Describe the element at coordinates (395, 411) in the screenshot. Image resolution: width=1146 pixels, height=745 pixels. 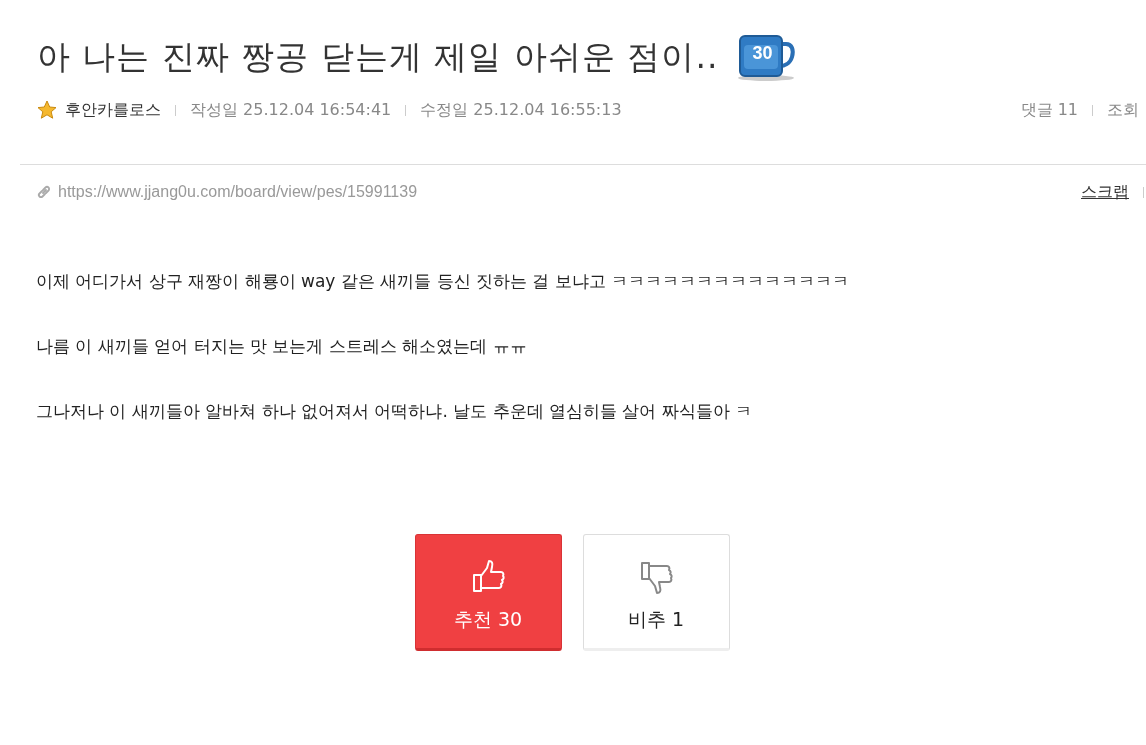
I see `post-paragraph: 그나저나 이 새끼들아 알바쳐 하나 없어져서 어떡하냐. 날도 추운데 열심히들 살어 짜식들아 ㅋ` at that location.